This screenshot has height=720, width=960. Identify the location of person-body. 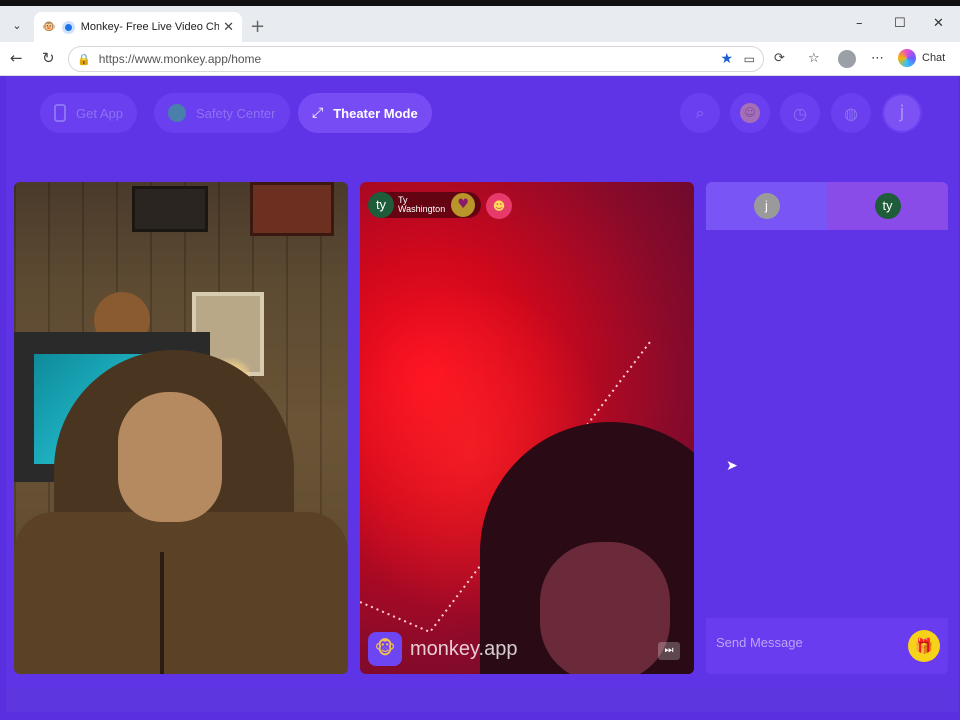
(181, 593).